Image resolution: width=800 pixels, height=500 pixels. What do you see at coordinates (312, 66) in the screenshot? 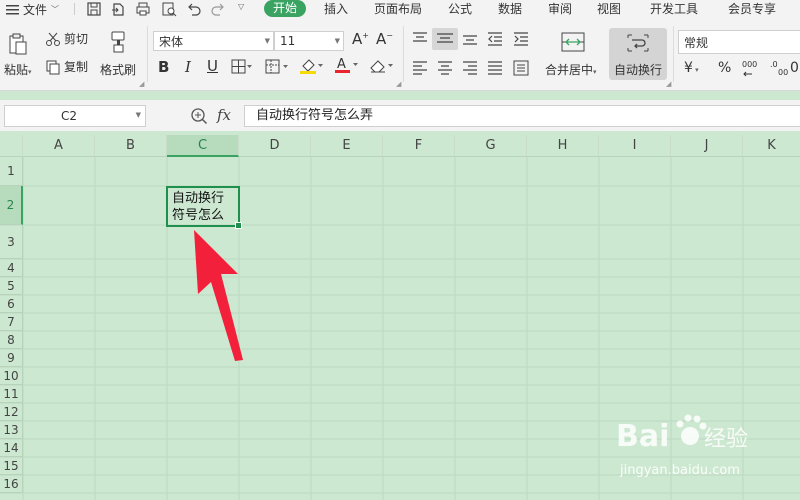
I see `fill-color-icon` at bounding box center [312, 66].